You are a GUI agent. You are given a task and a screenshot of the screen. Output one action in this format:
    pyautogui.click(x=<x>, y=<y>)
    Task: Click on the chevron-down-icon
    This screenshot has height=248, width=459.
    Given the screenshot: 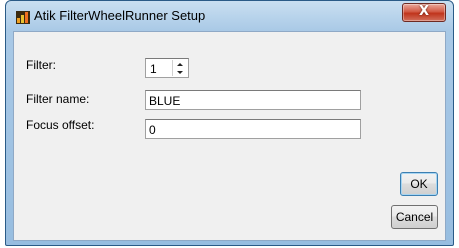 What is the action you would take?
    pyautogui.click(x=180, y=72)
    